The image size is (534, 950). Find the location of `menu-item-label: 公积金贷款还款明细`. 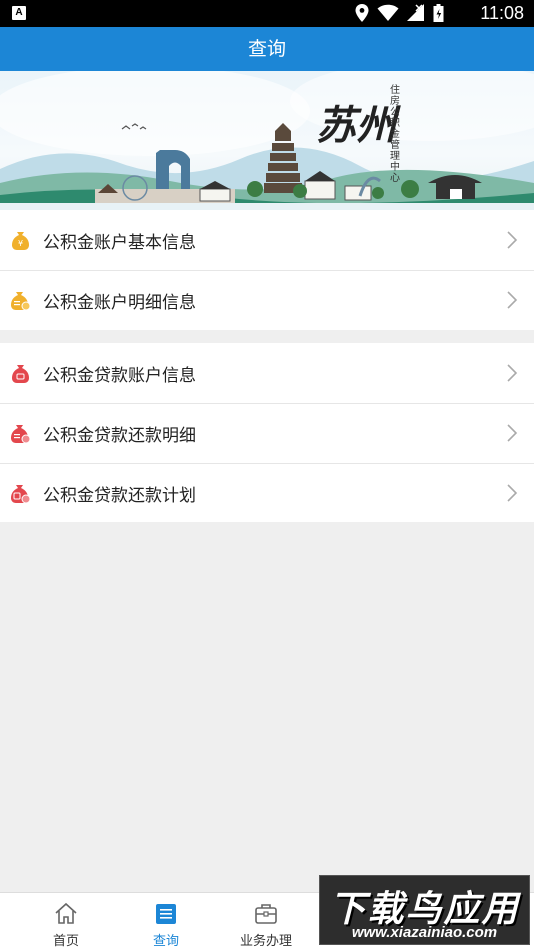

menu-item-label: 公积金贷款还款明细 is located at coordinates (119, 435).